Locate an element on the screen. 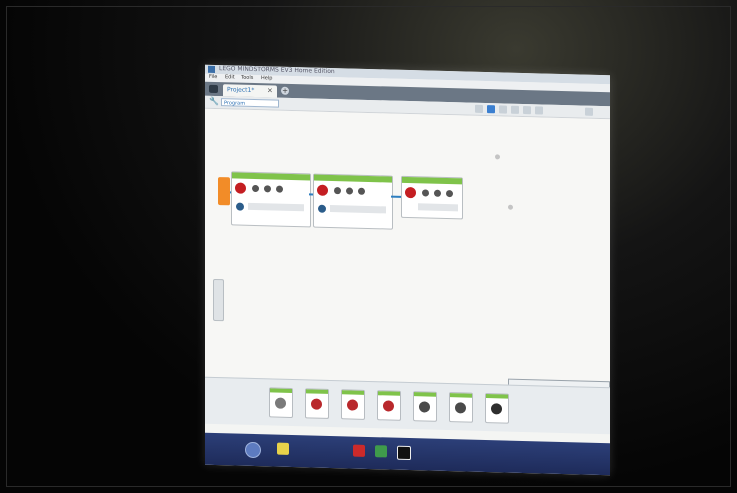 Image resolution: width=737 pixels, height=493 pixels. start-block is located at coordinates (224, 191).